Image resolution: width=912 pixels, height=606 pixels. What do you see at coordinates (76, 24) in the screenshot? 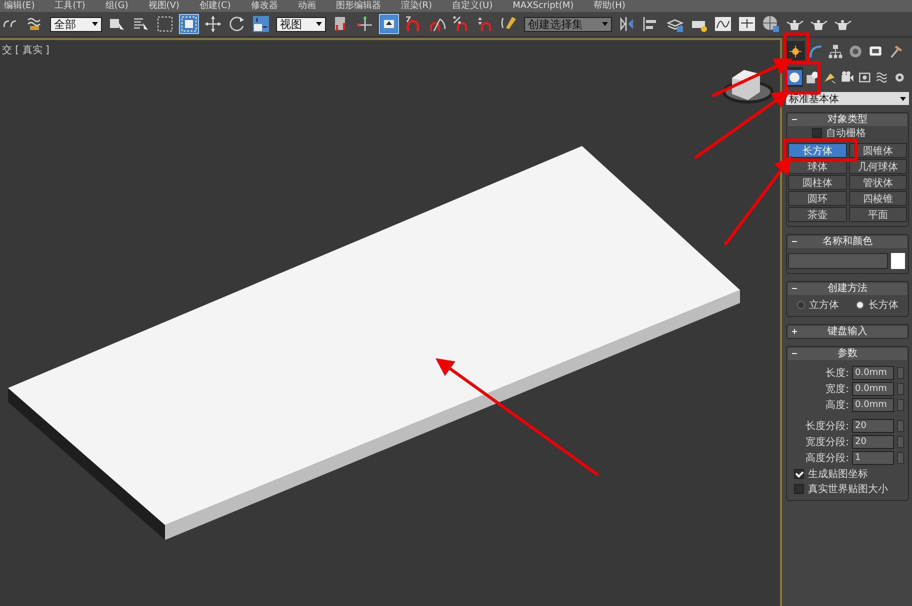
I see `selection-filter-dropdown: 全部` at bounding box center [76, 24].